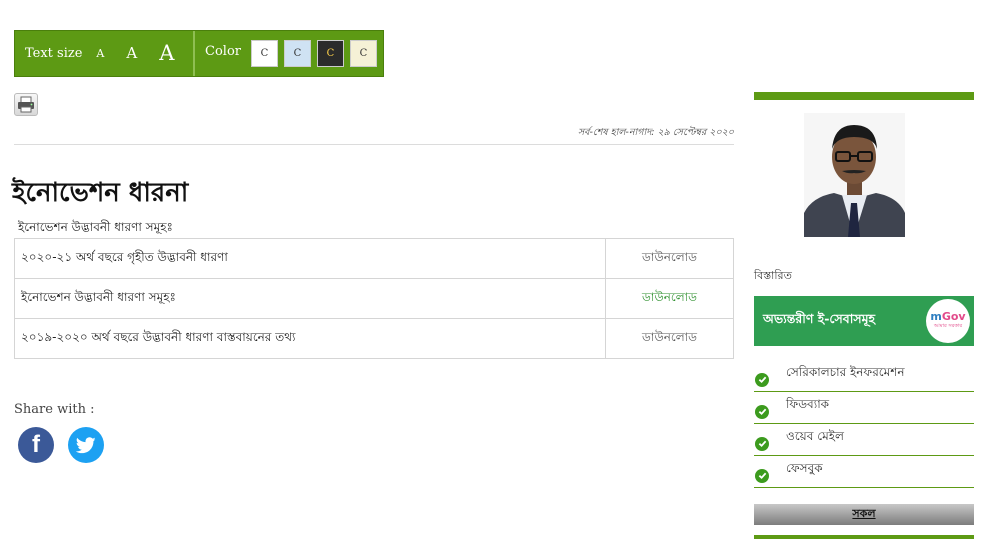  What do you see at coordinates (54, 409) in the screenshot?
I see `share-label: Share with :` at bounding box center [54, 409].